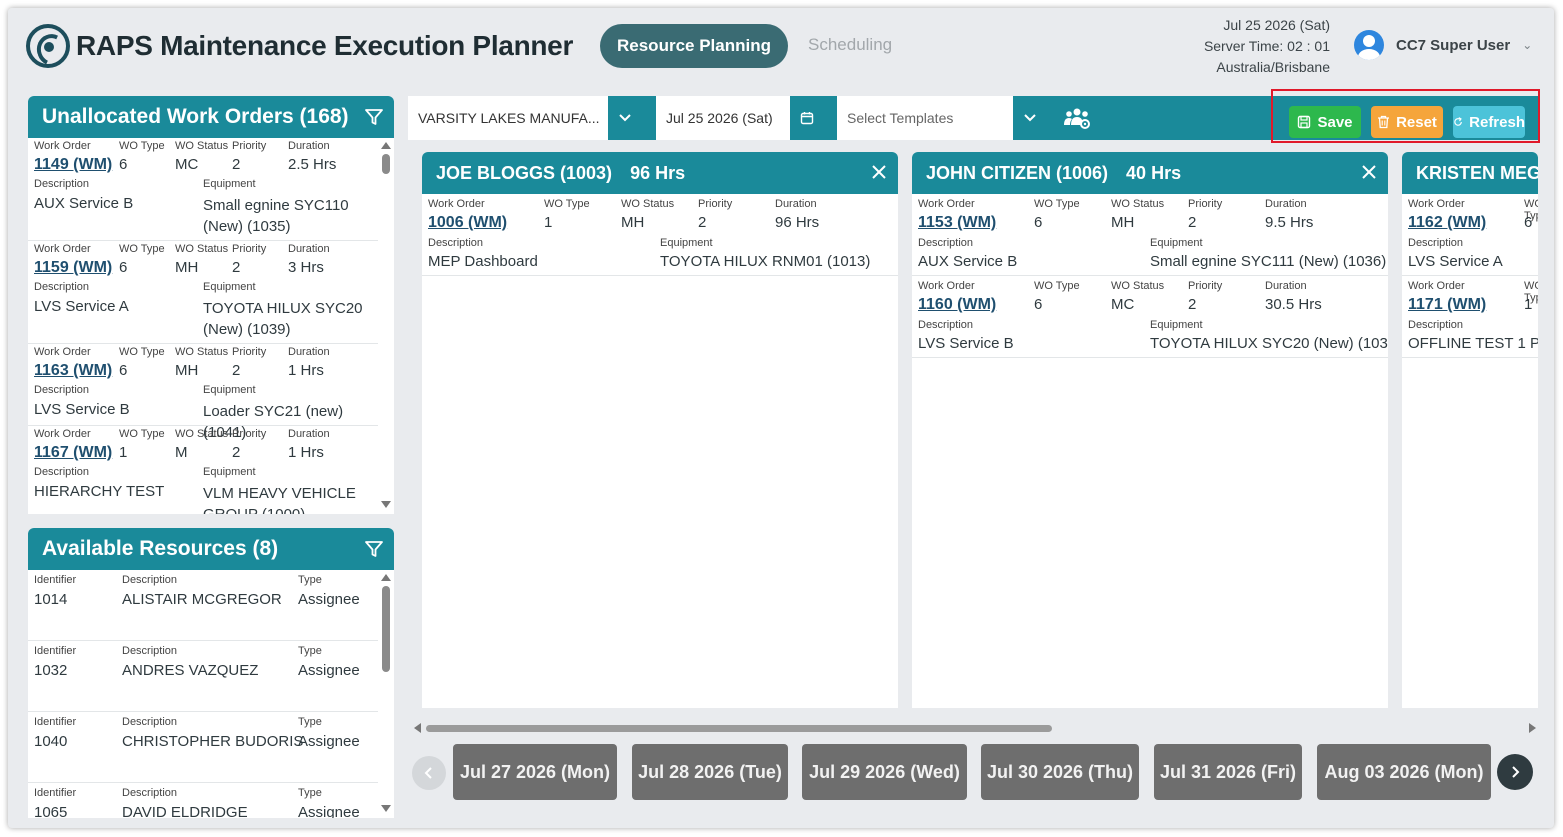 The image size is (1563, 837). What do you see at coordinates (1289, 222) in the screenshot?
I see `duration-value: 9.5 Hrs` at bounding box center [1289, 222].